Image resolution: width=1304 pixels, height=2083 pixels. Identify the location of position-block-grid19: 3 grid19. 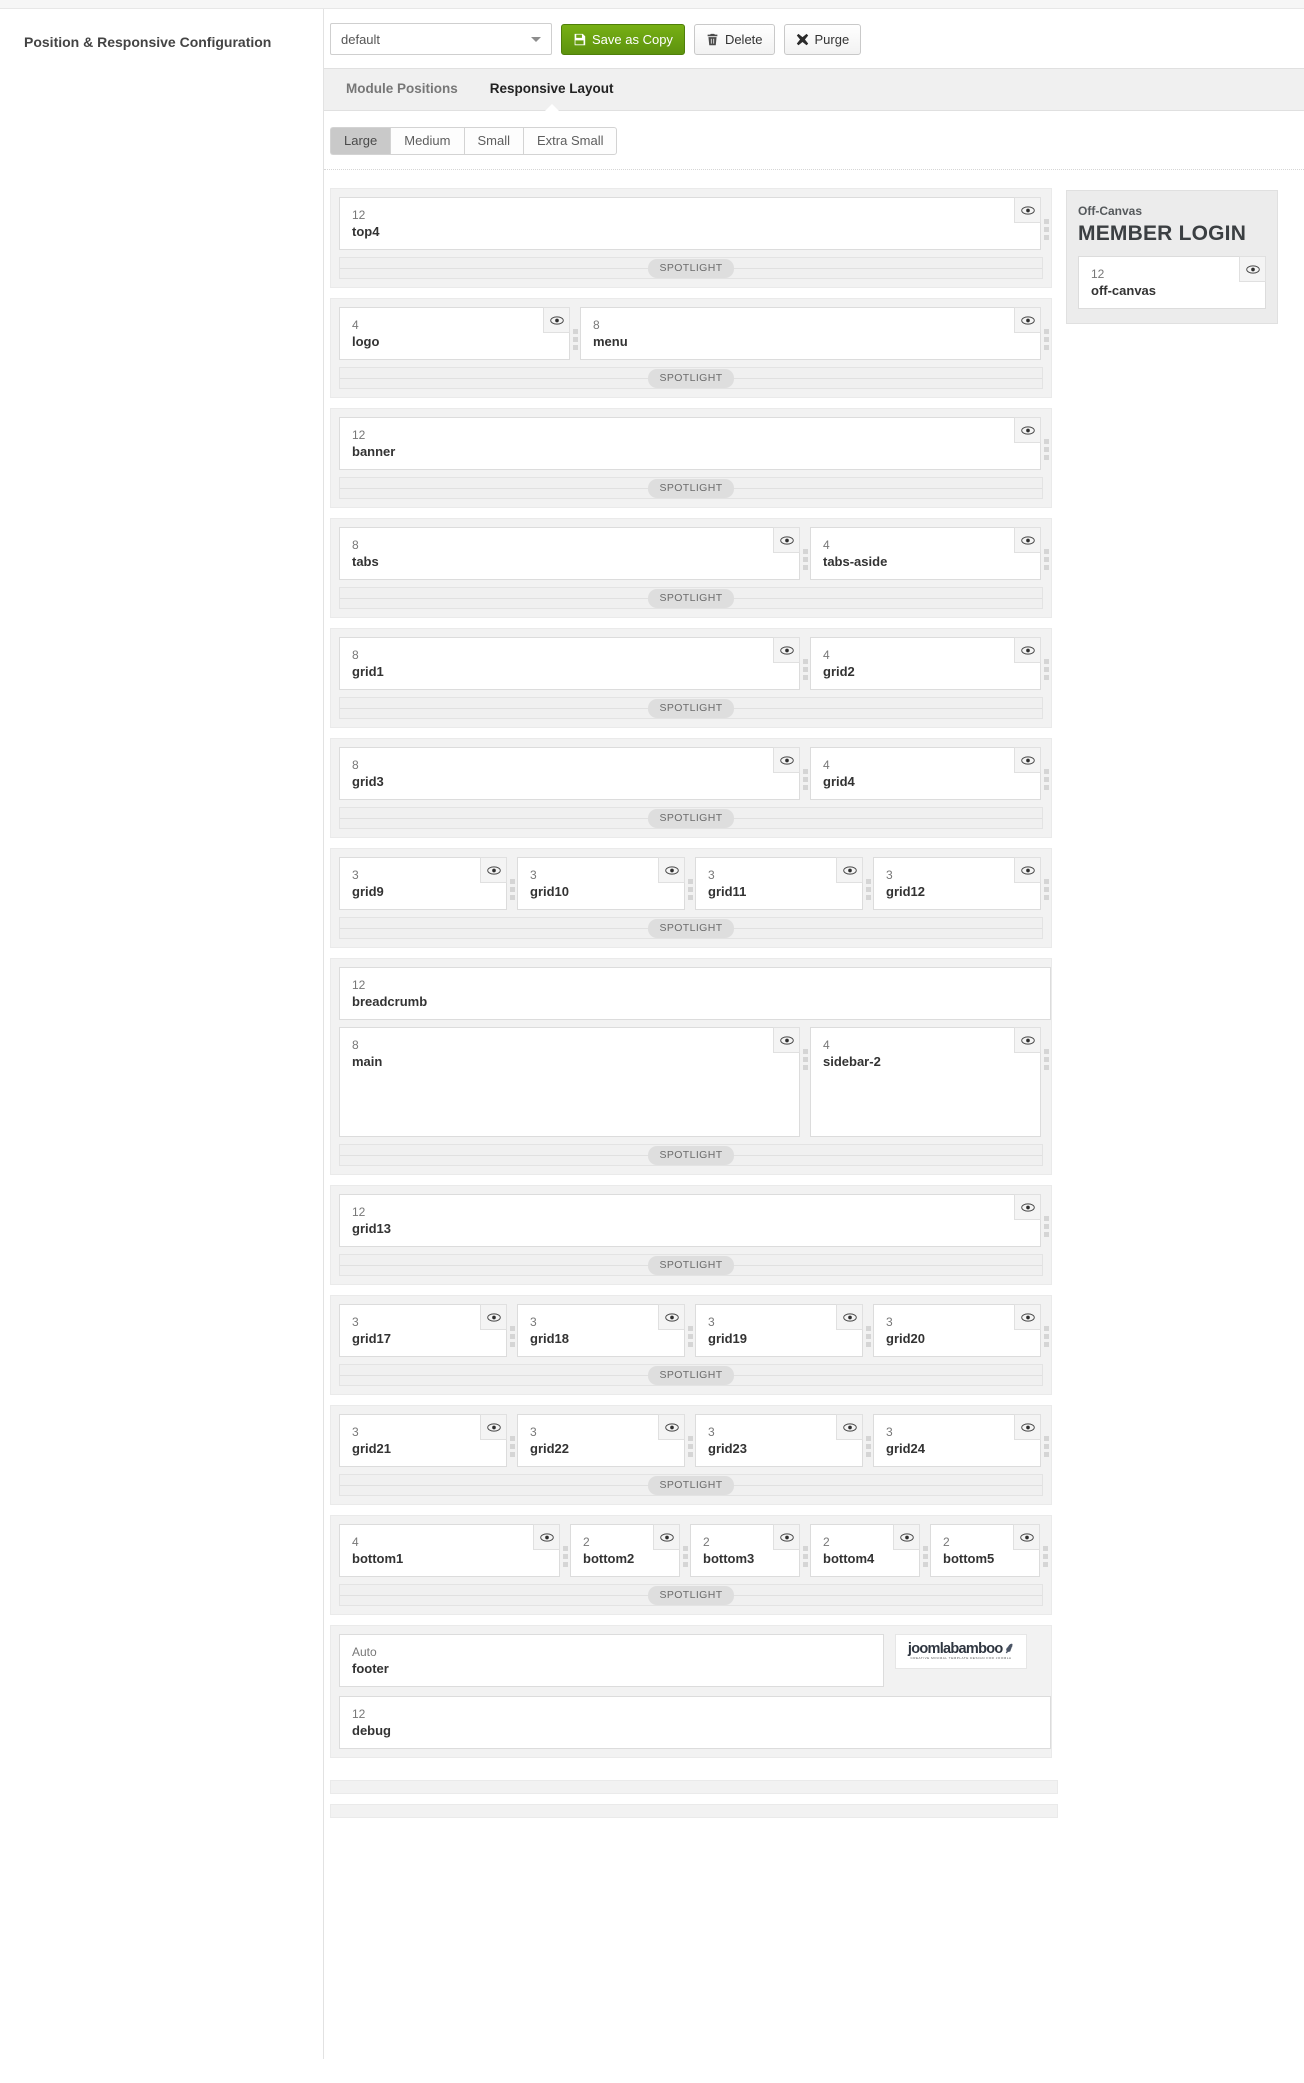
(779, 1330).